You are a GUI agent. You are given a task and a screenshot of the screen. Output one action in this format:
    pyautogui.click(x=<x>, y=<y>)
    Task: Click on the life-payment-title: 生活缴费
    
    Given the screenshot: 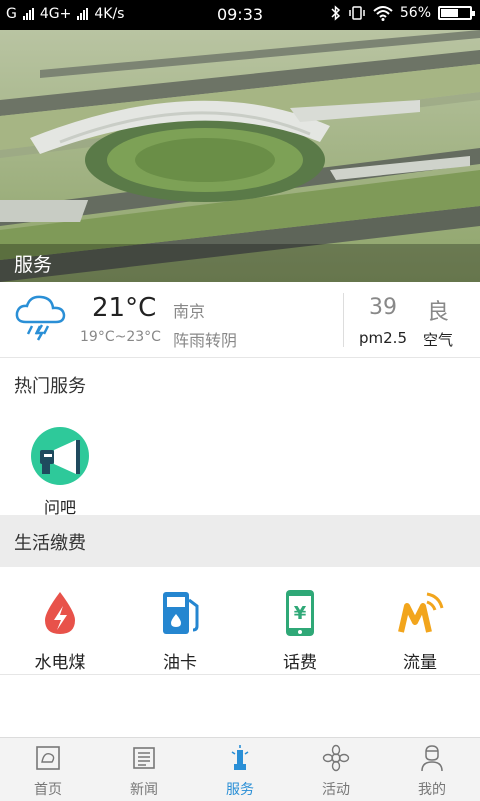 What is the action you would take?
    pyautogui.click(x=50, y=543)
    